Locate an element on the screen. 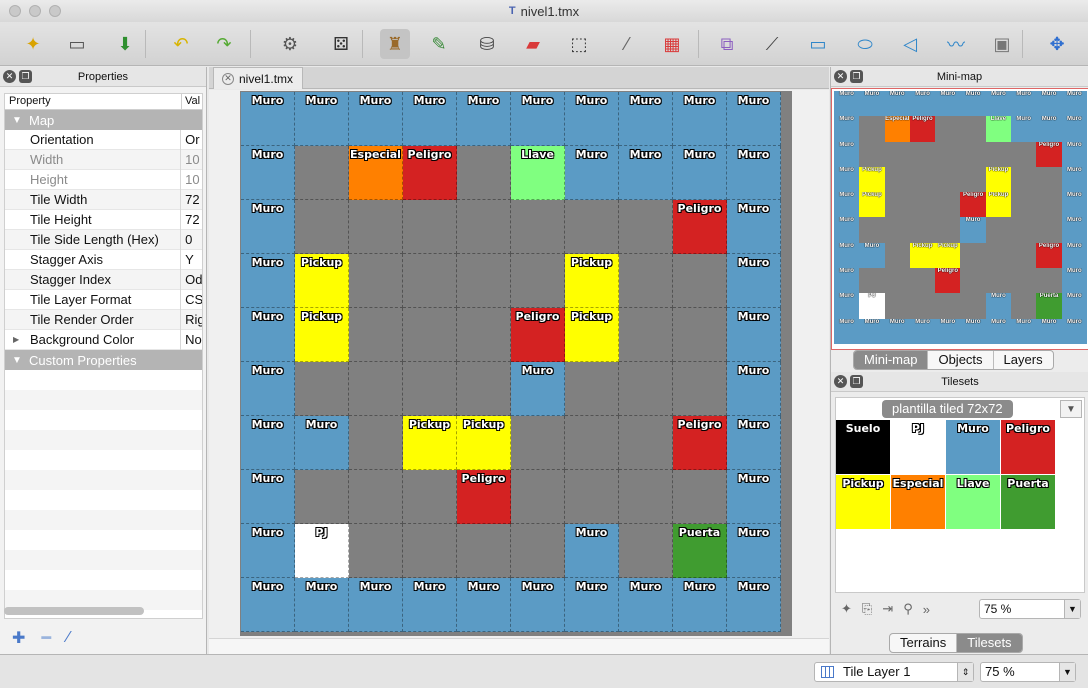  tile-puerta: Puerta is located at coordinates (700, 551).